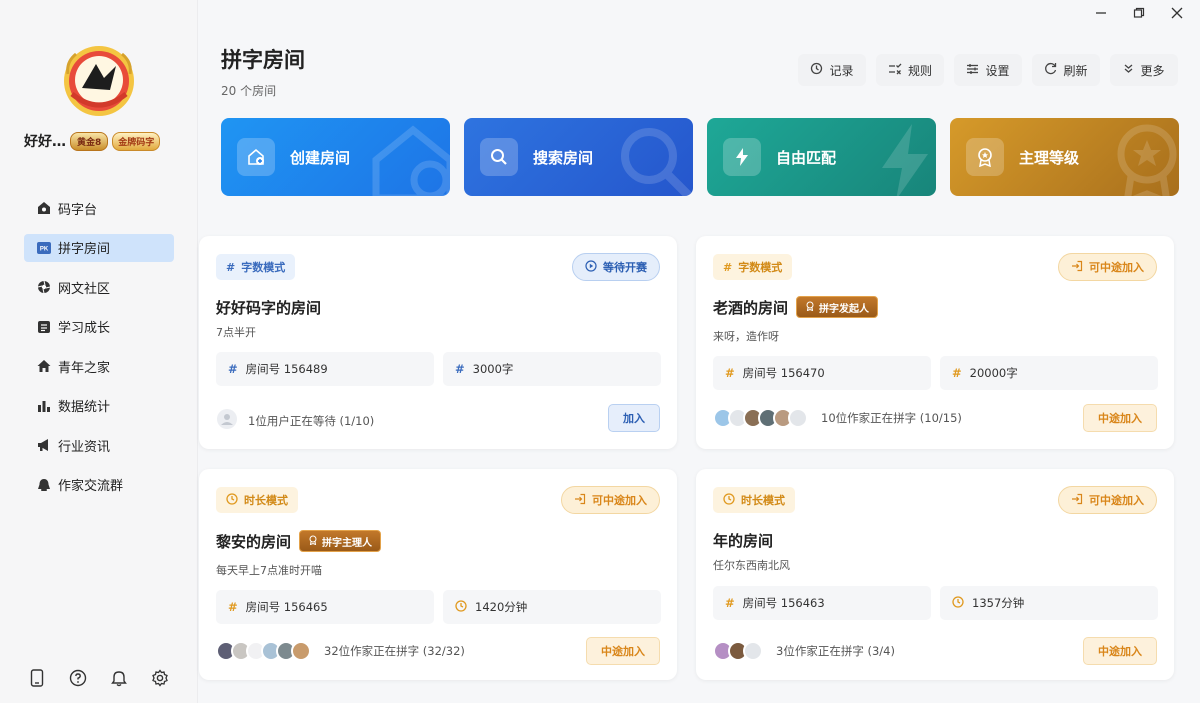  Describe the element at coordinates (340, 541) in the screenshot. I see `role-badge: 拼字主理人` at that location.